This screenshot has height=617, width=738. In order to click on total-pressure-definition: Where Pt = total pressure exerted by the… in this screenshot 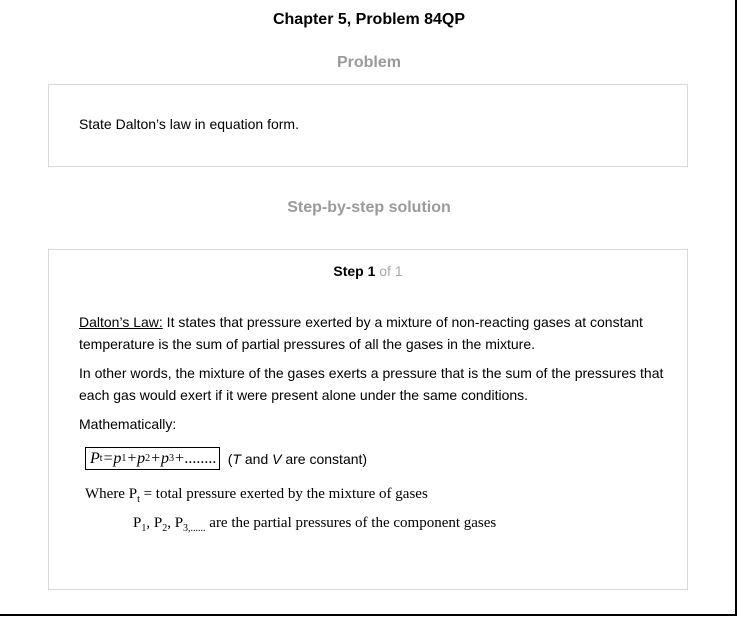, I will do `click(256, 495)`.